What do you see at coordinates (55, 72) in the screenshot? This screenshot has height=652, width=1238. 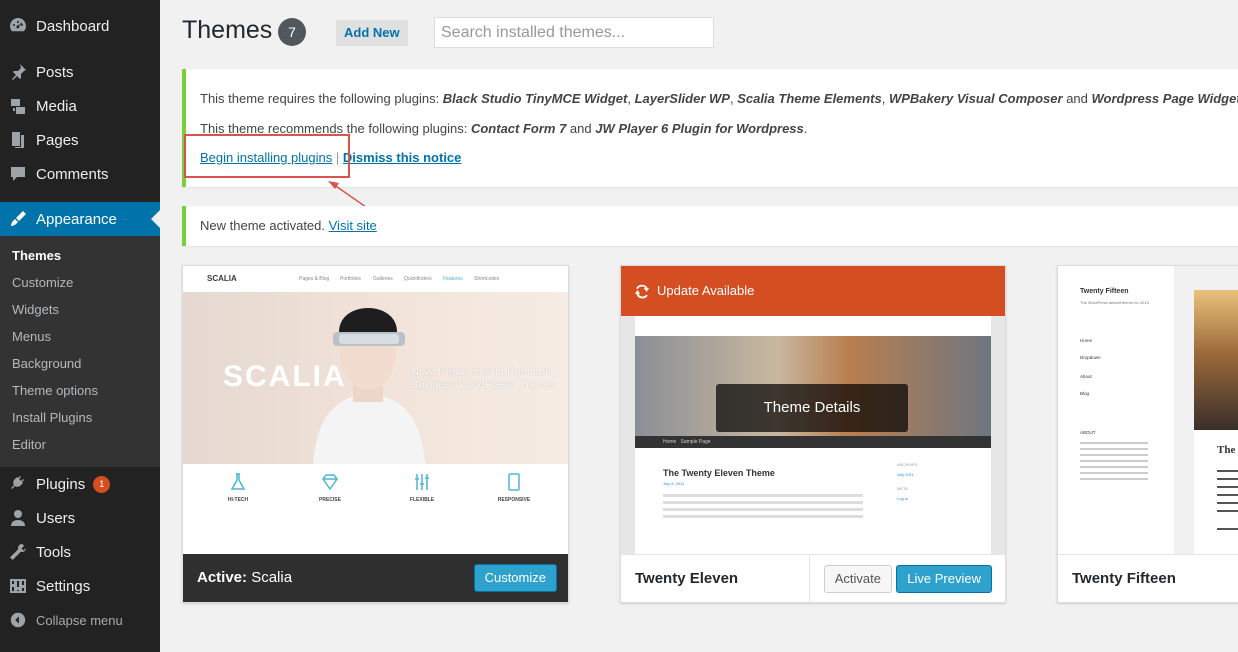 I see `menu-label: Posts` at bounding box center [55, 72].